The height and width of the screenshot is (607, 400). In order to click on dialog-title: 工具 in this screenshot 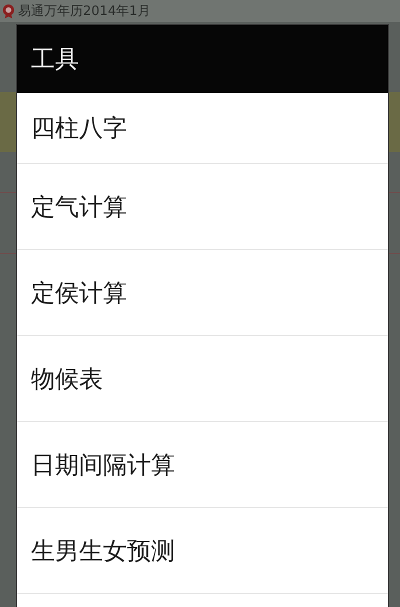, I will do `click(55, 59)`.